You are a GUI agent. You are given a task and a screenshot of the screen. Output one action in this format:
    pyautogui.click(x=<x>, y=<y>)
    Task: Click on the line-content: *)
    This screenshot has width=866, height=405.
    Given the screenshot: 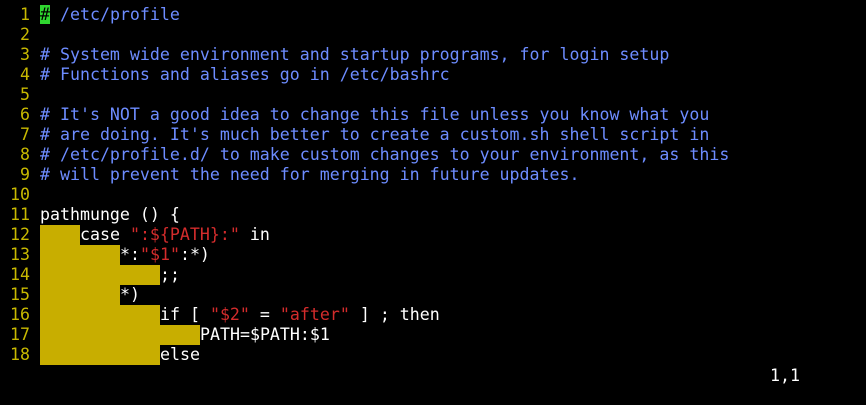 What is the action you would take?
    pyautogui.click(x=90, y=295)
    